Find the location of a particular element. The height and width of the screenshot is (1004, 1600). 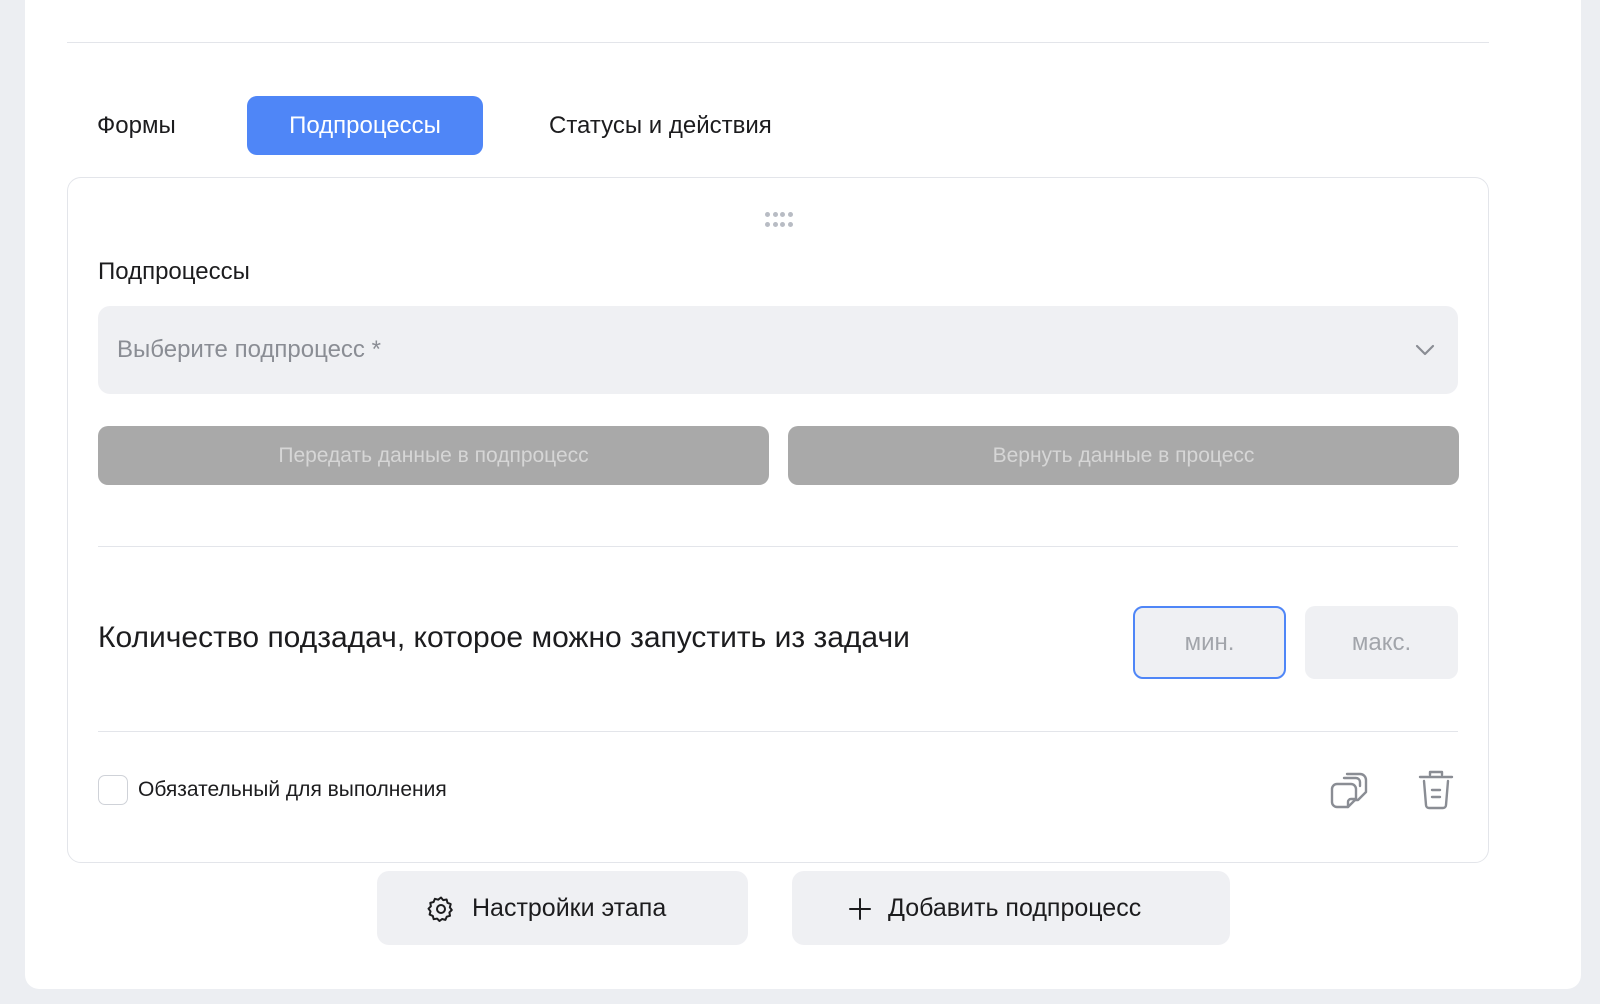

chevron-down-icon is located at coordinates (1425, 350).